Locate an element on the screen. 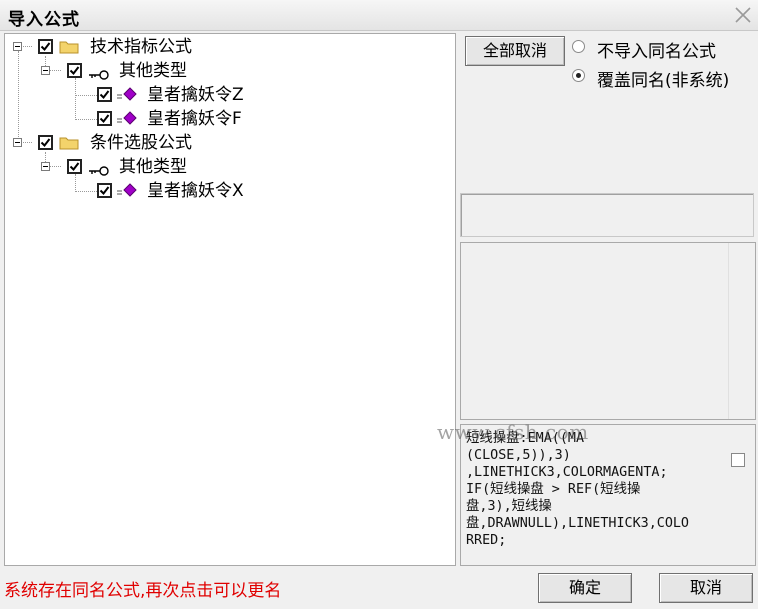  option-label: 覆盖同名(非系统) is located at coordinates (663, 81).